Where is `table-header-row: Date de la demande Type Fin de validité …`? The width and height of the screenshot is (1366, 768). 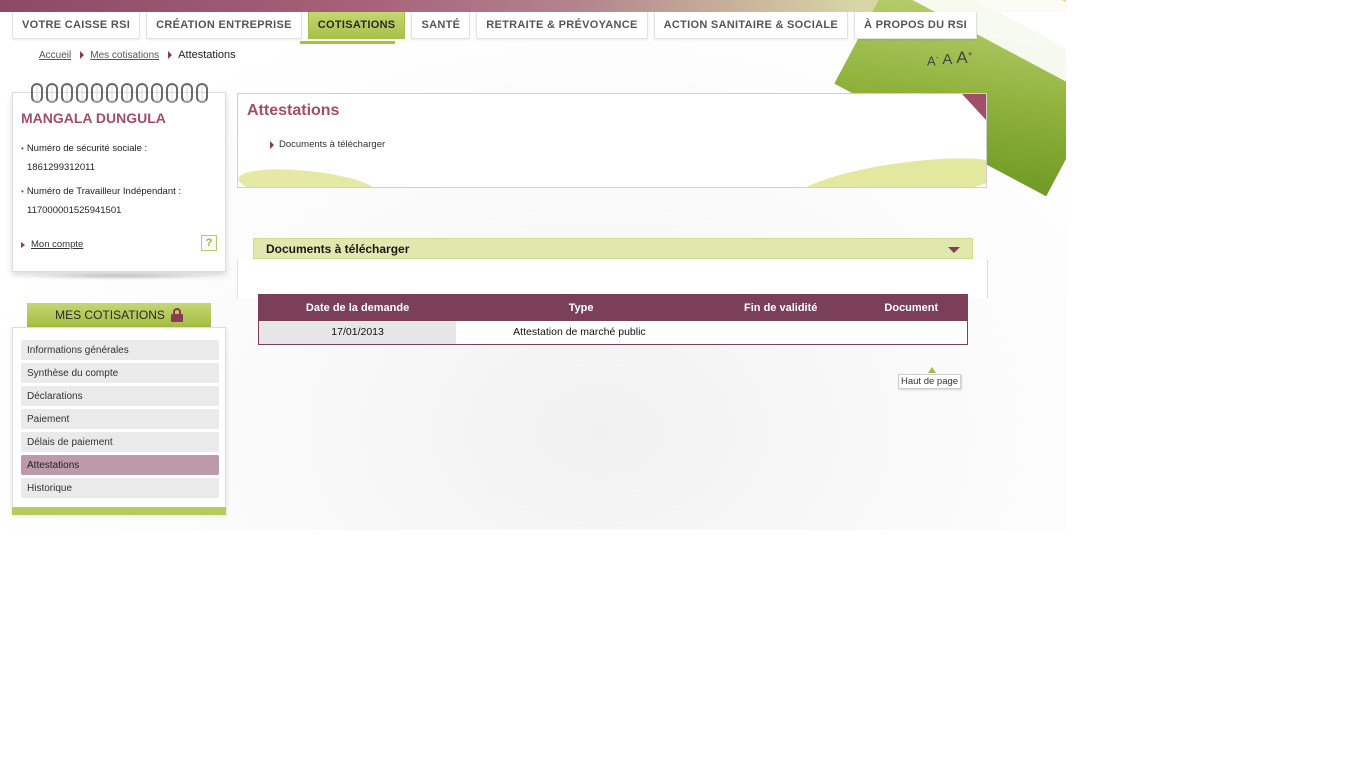 table-header-row: Date de la demande Type Fin de validité … is located at coordinates (613, 307).